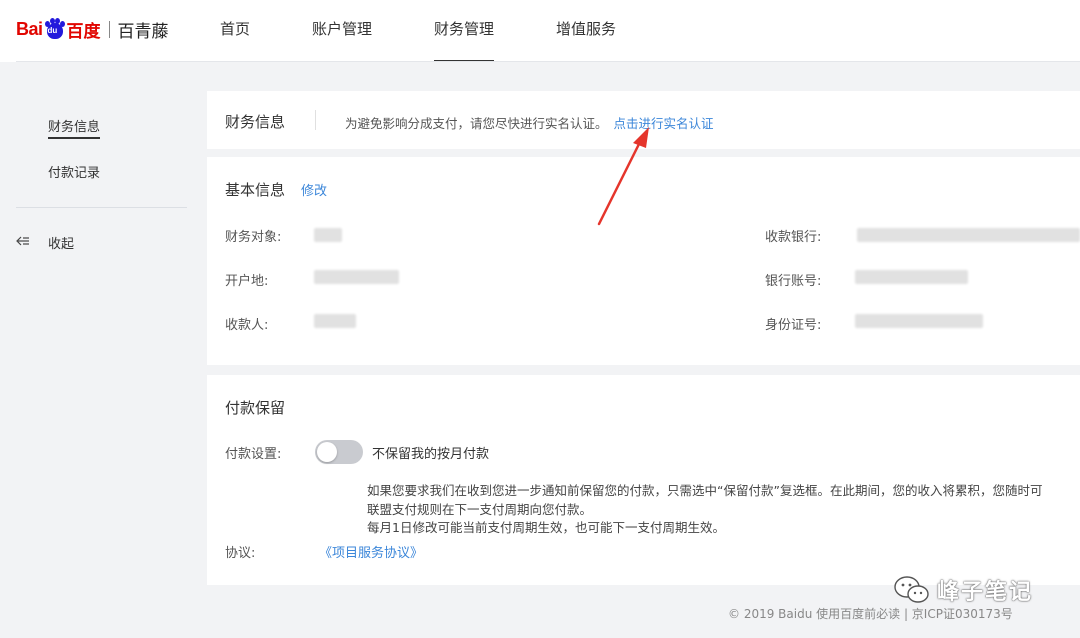 Image resolution: width=1080 pixels, height=638 pixels. Describe the element at coordinates (23, 241) in the screenshot. I see `collapse-icon` at that location.